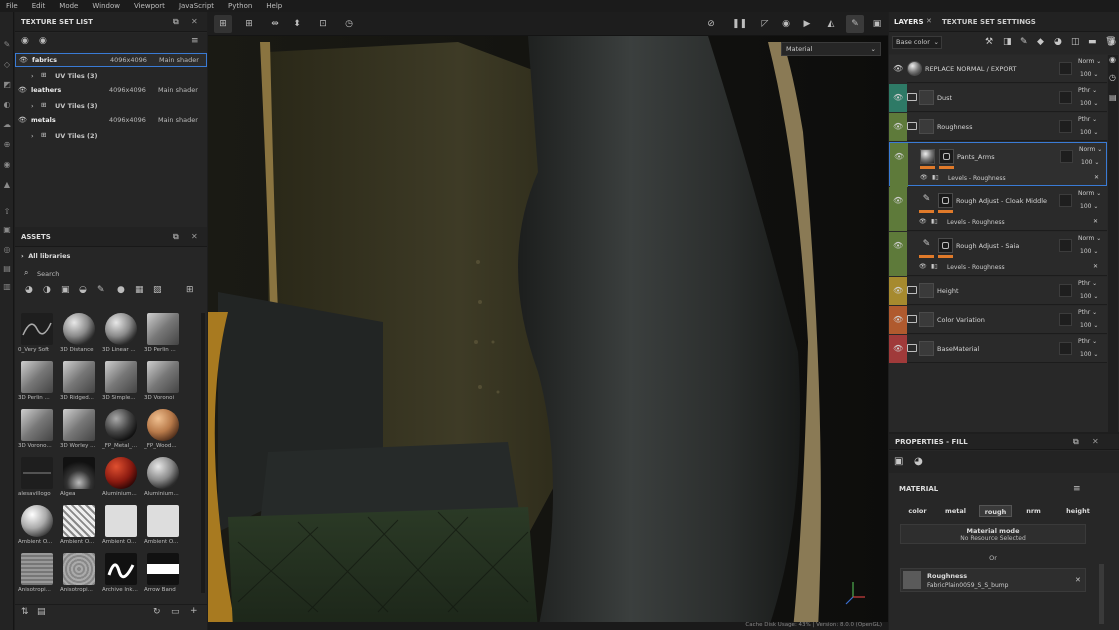 This screenshot has height=630, width=1119. I want to click on texture-set-shader: Main shader, so click(178, 90).